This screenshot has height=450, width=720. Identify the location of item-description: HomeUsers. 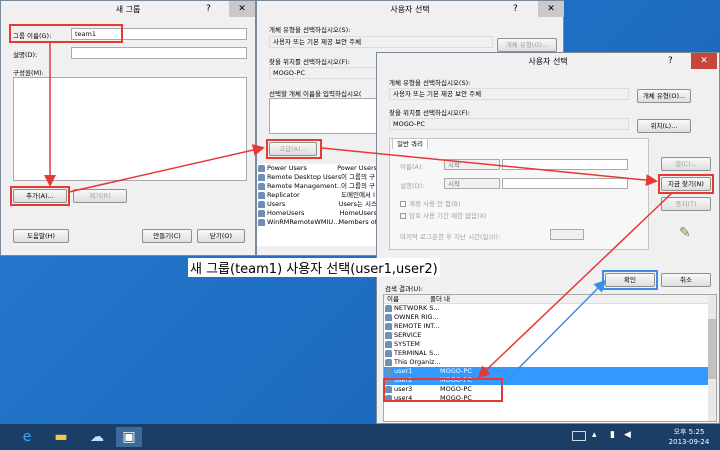
(358, 213).